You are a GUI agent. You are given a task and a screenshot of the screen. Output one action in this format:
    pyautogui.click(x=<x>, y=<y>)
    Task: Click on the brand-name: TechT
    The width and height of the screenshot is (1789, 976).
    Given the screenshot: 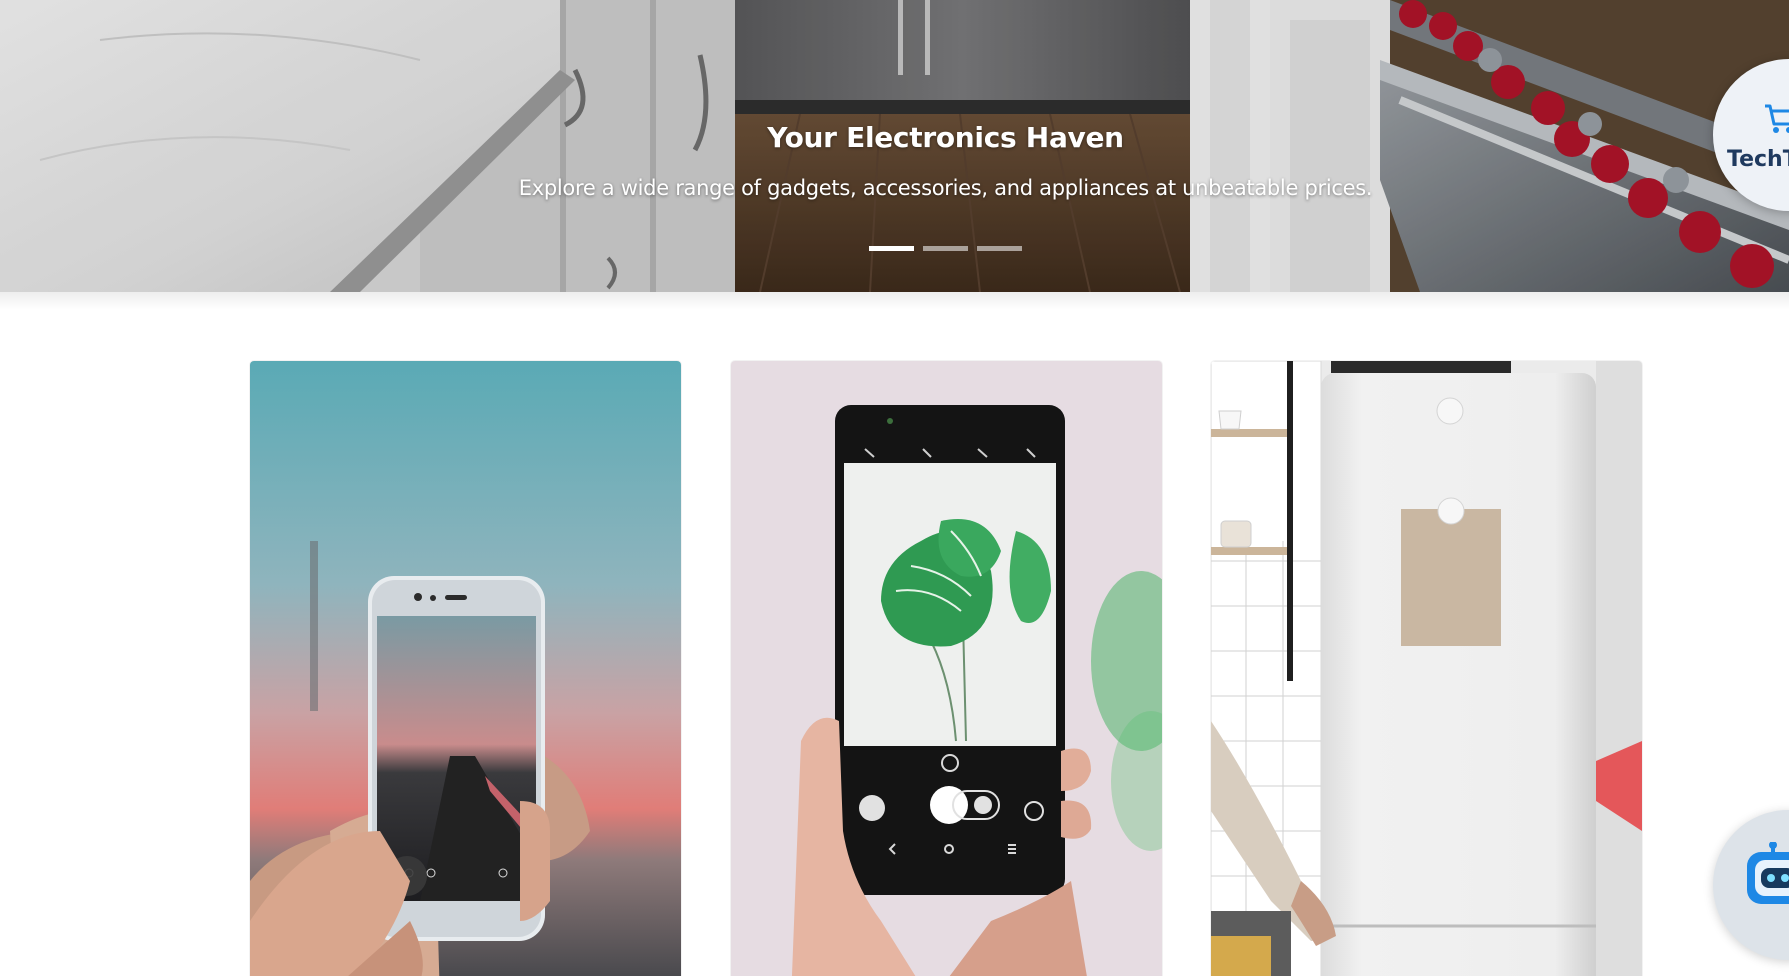 What is the action you would take?
    pyautogui.click(x=1758, y=159)
    